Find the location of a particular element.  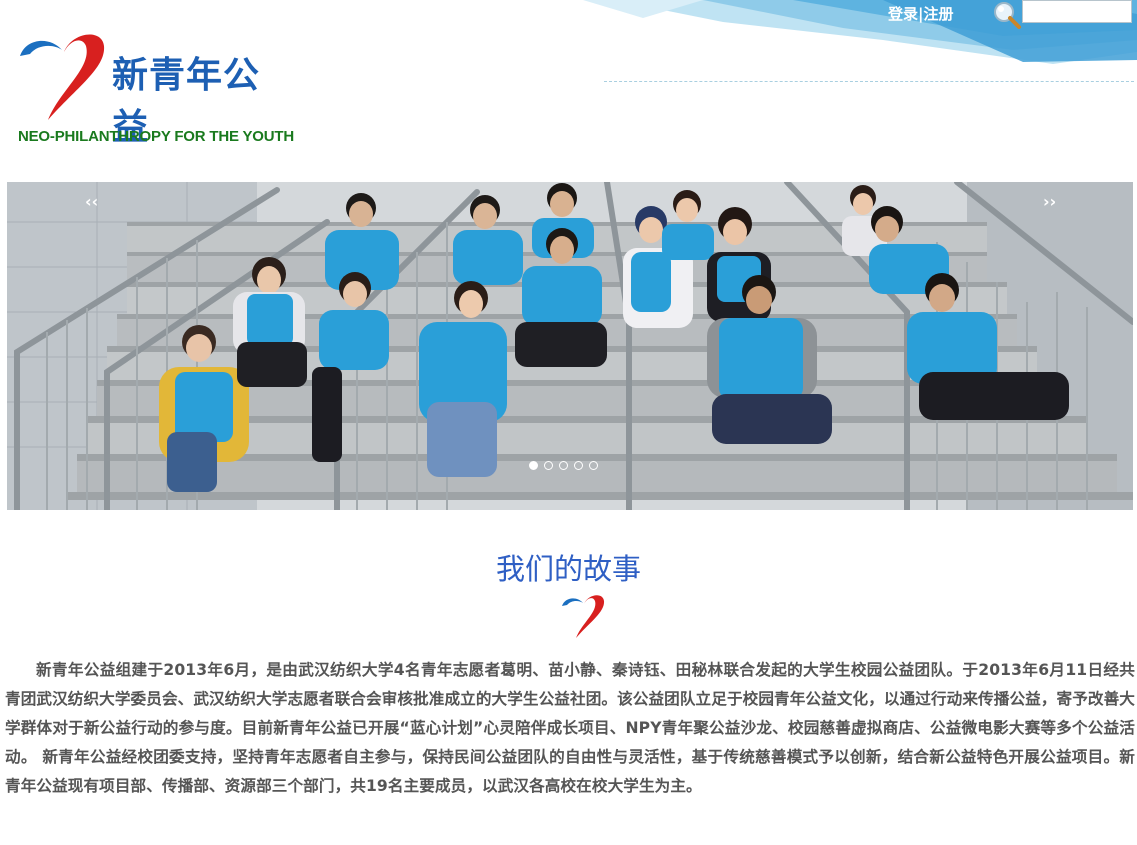

carousel-prev-arrow: ‹‹ is located at coordinates (91, 201).